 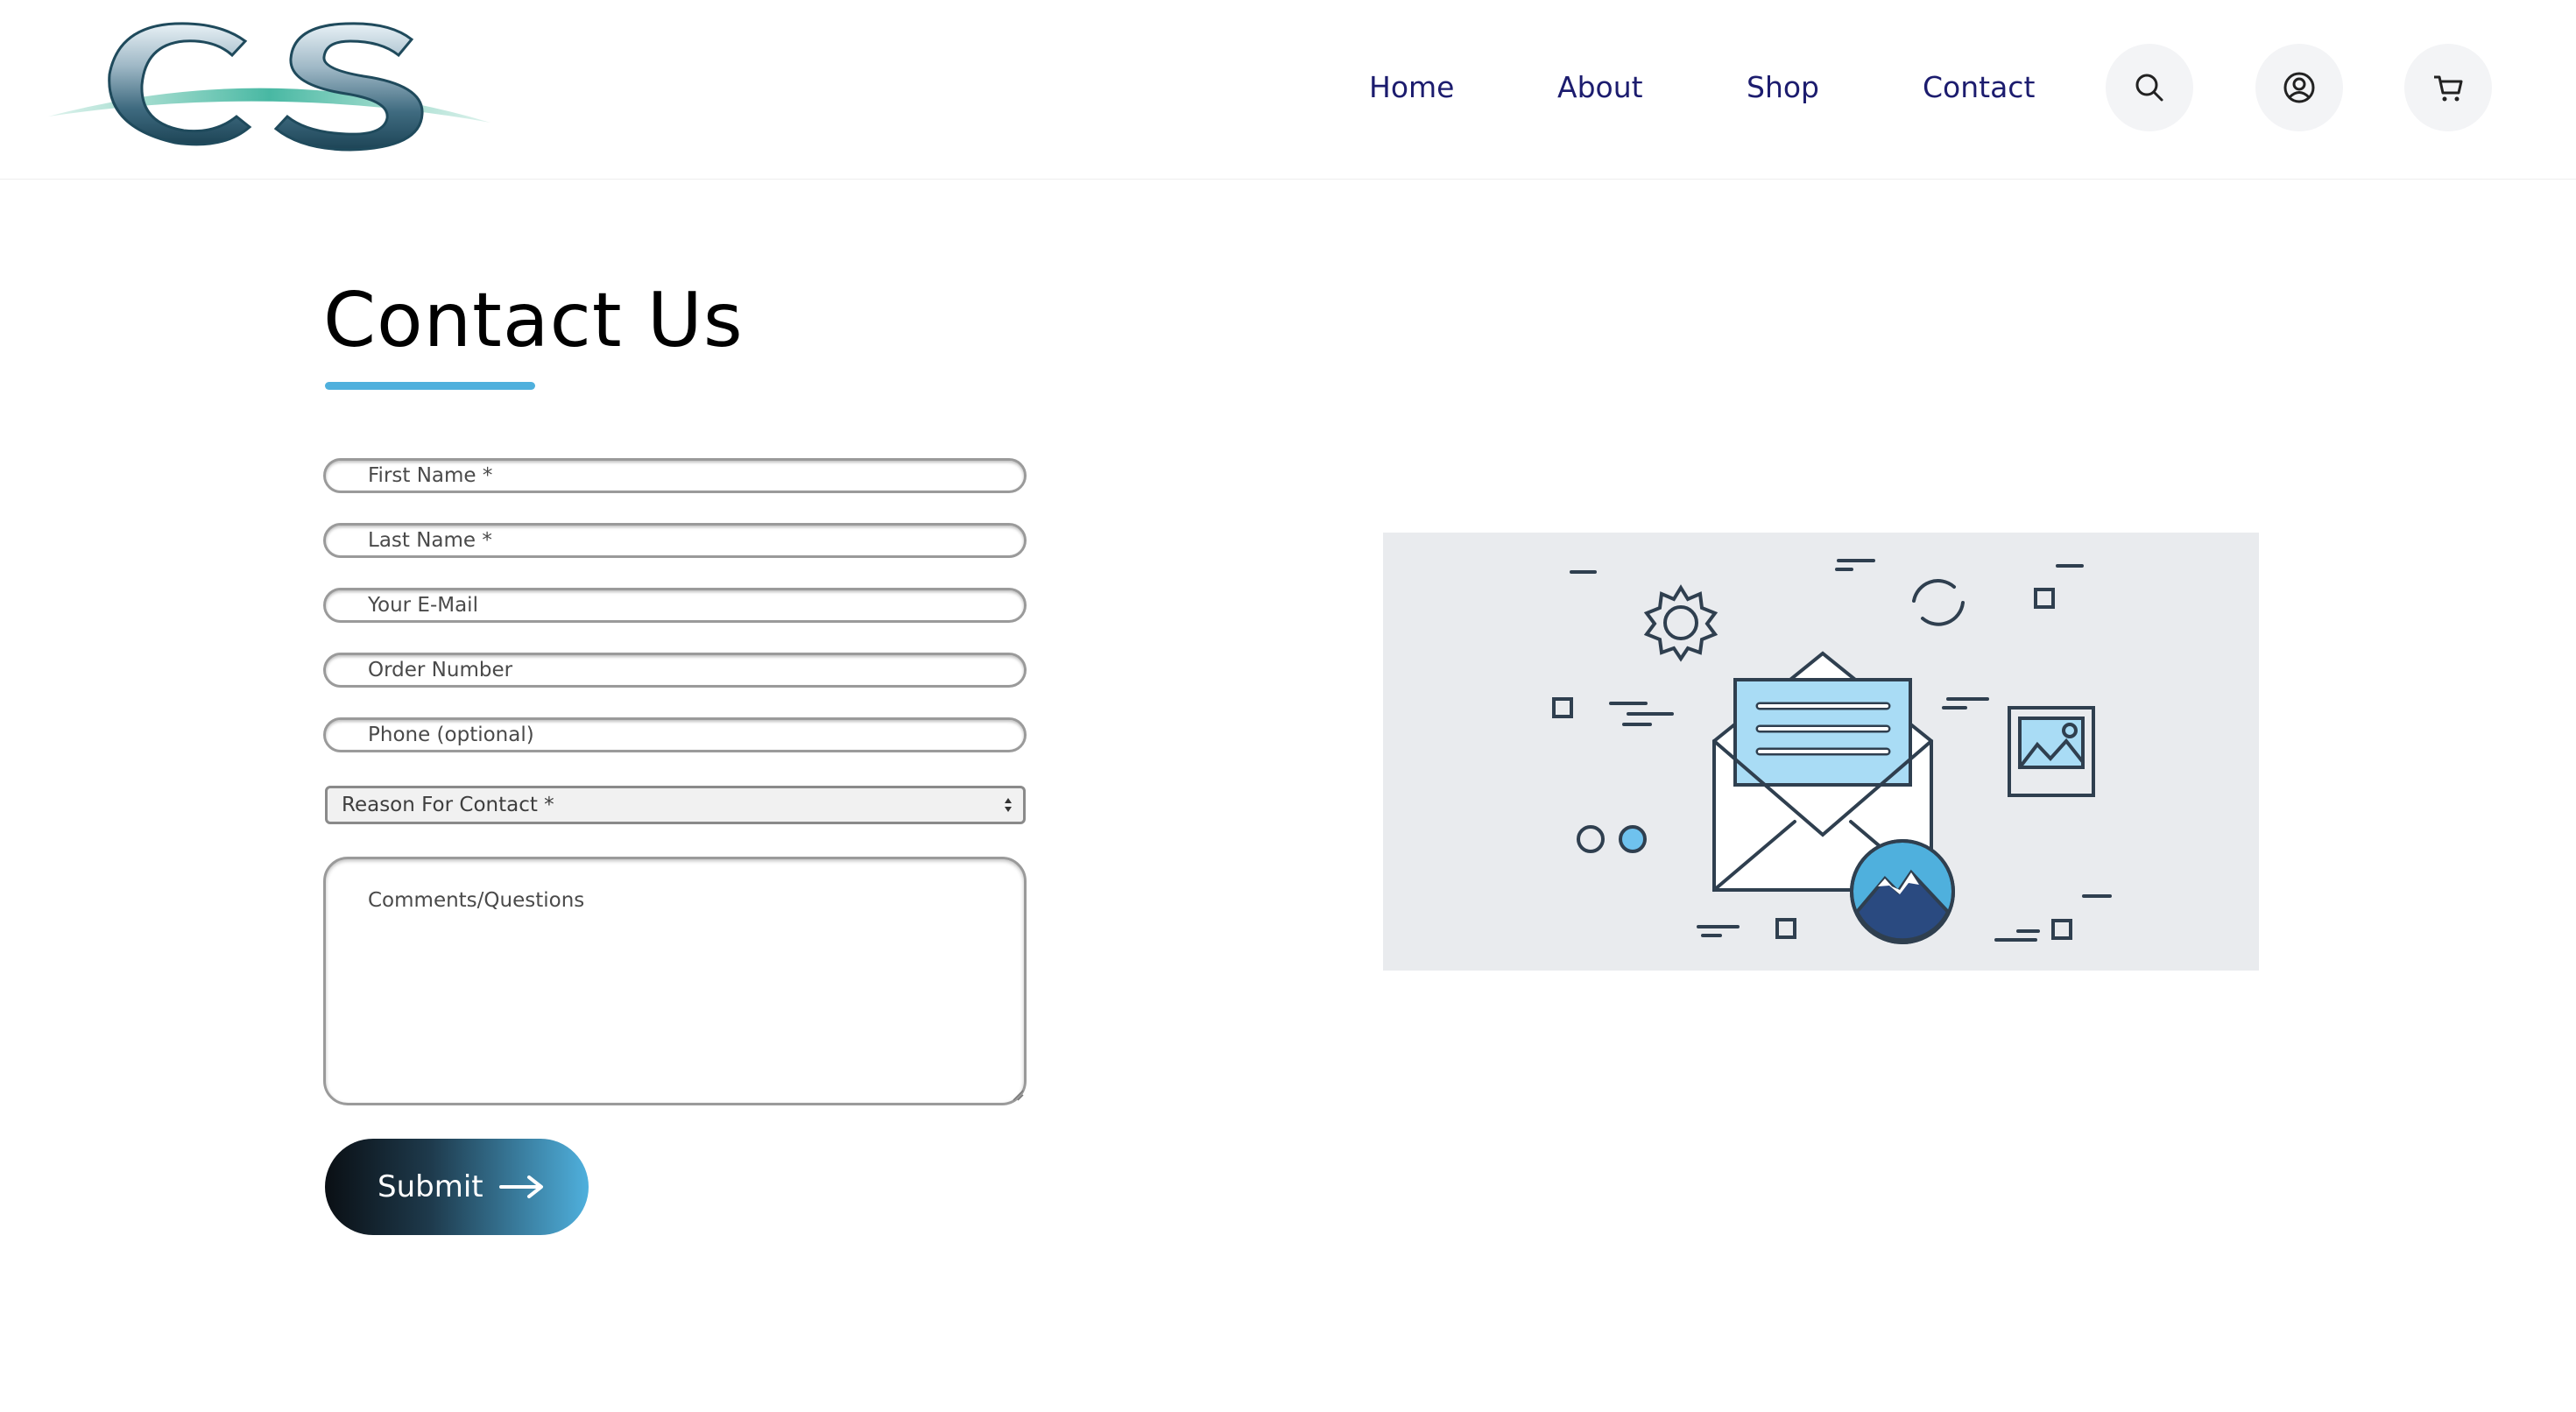 I want to click on submit-button: Submit, so click(x=457, y=1187).